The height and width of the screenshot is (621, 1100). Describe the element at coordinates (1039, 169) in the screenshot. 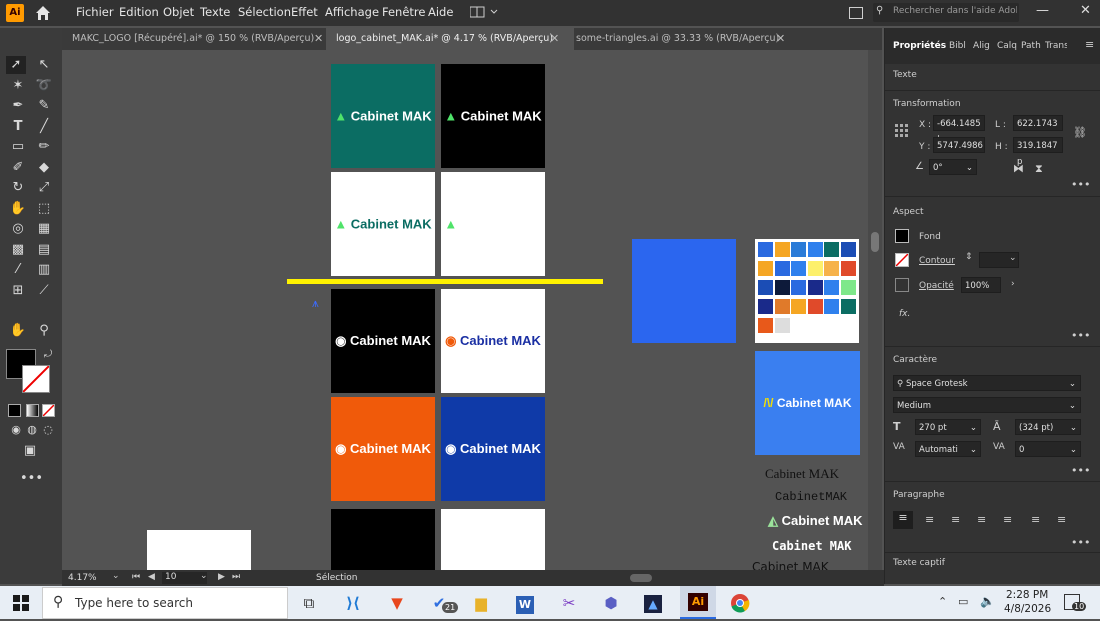

I see `flip-vertical-icon: ⧗` at that location.